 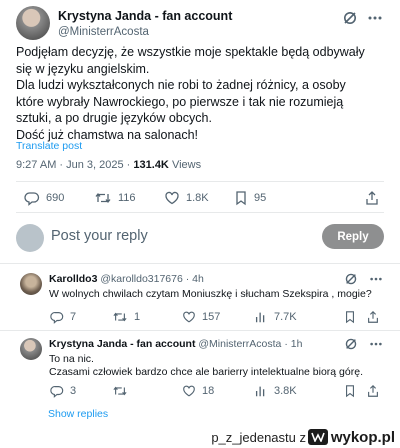 I want to click on views-action: 7.7K, so click(x=289, y=317).